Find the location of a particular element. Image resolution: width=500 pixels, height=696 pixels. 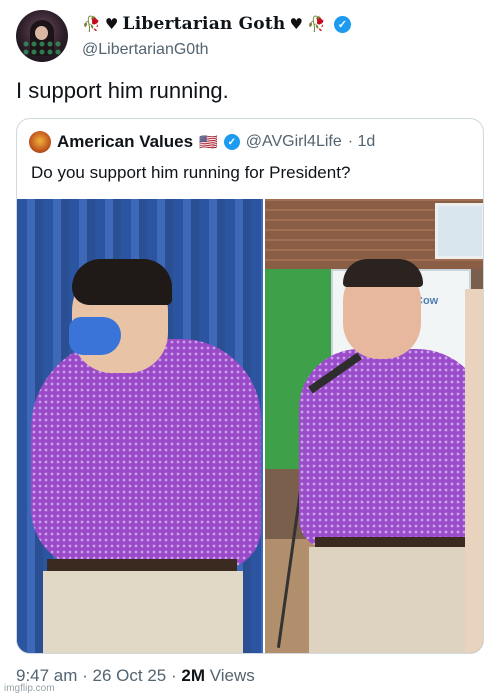

quoted-post-age: · 1d is located at coordinates (361, 141).